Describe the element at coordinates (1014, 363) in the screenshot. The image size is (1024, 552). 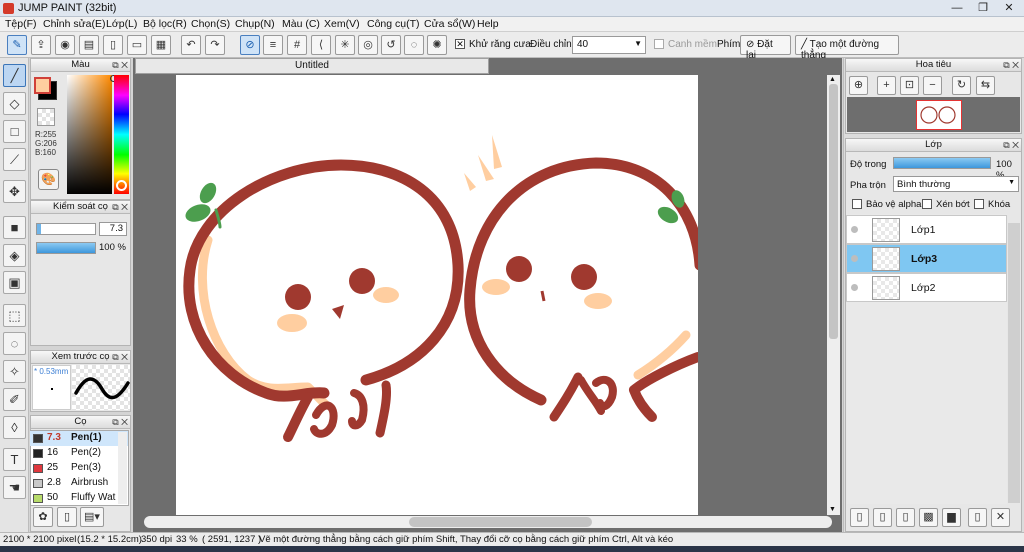
I see `layer-list-scrollbar` at that location.